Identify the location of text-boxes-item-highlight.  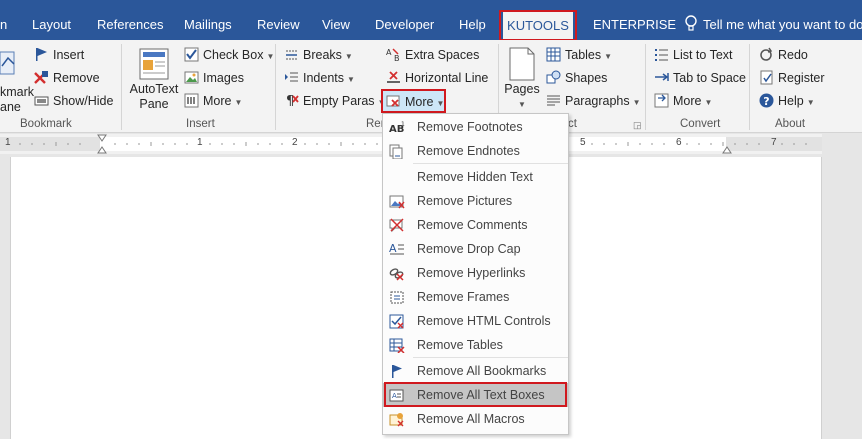
(475, 394).